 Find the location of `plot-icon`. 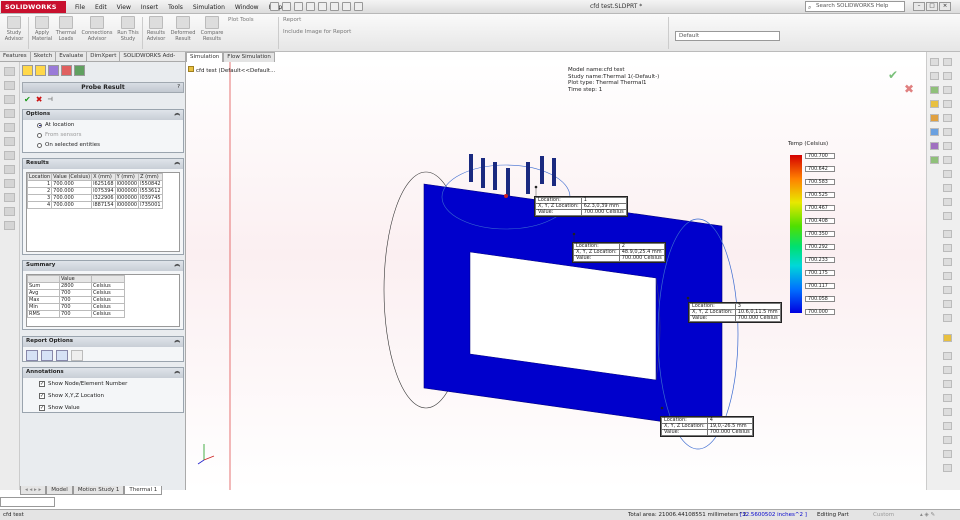

plot-icon is located at coordinates (62, 355).